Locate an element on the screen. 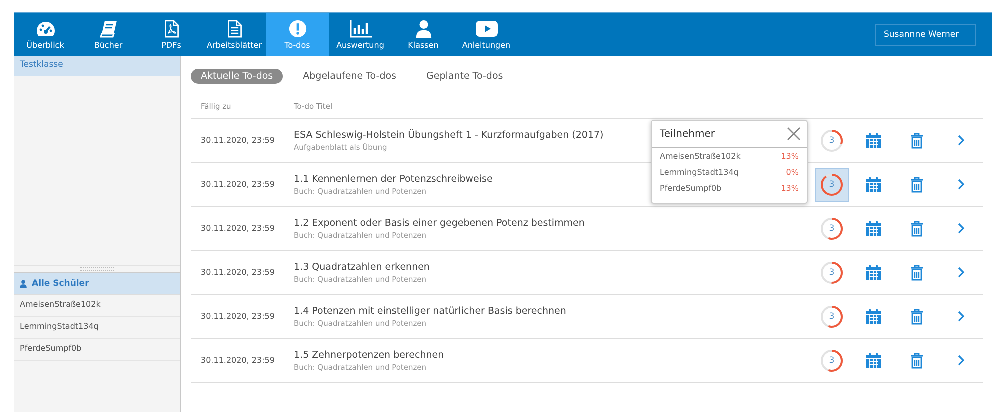  todo-title: 1.4 Potenzen mit einstelliger natürlicher Basis berechnen is located at coordinates (430, 311).